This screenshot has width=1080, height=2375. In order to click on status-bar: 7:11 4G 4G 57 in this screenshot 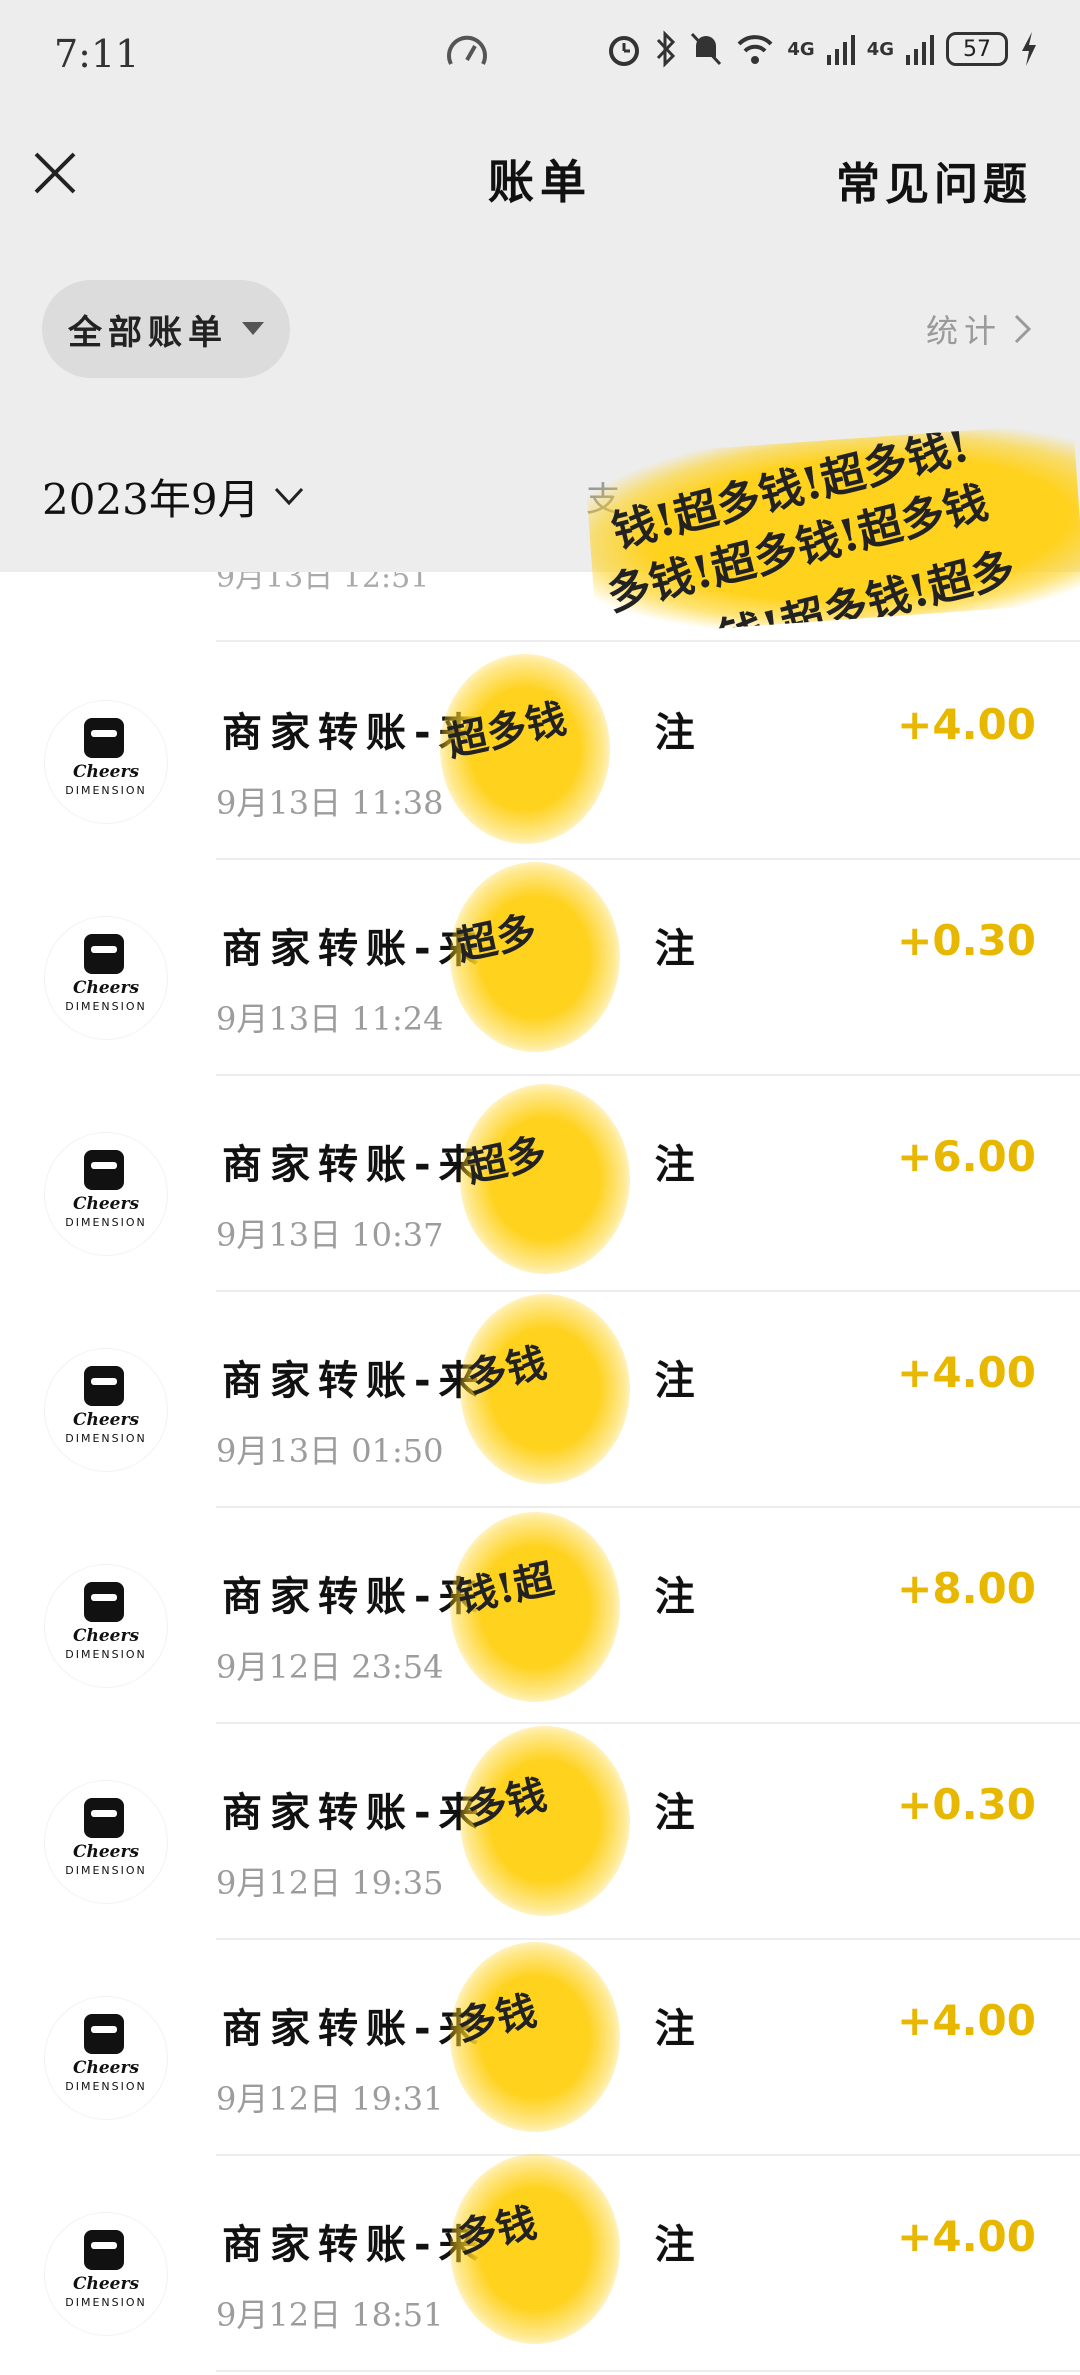, I will do `click(540, 55)`.